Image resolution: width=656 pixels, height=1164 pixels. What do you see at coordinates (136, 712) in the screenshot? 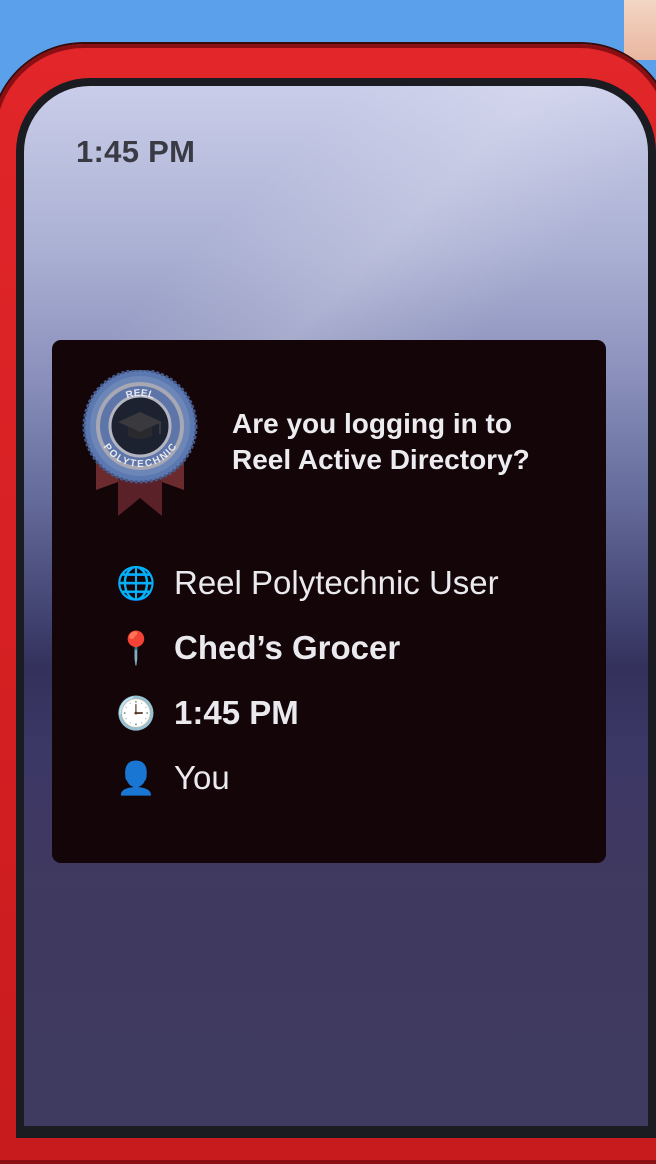
I see `clock-icon: 🕒` at bounding box center [136, 712].